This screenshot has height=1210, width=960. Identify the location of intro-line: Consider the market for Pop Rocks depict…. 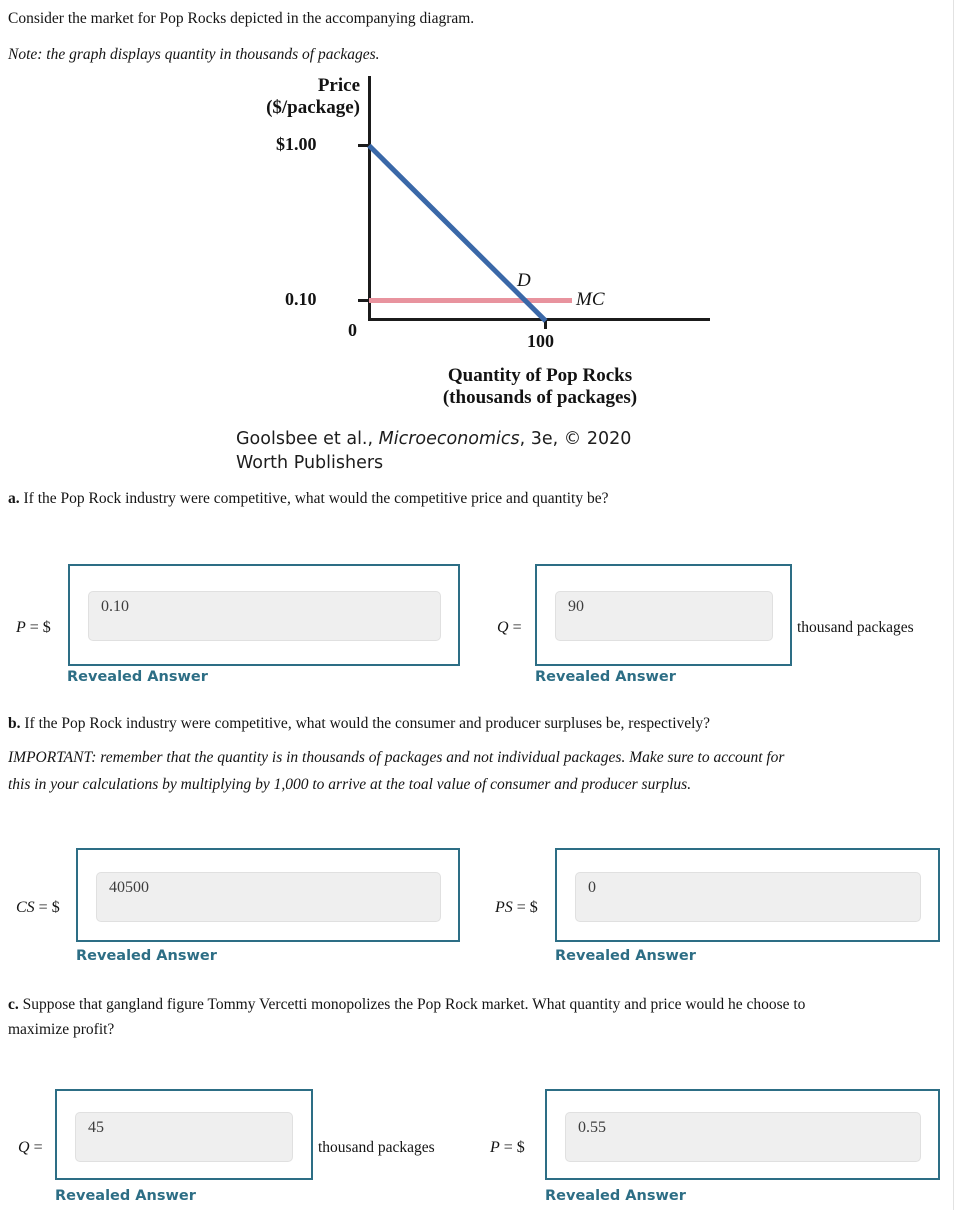
(241, 18).